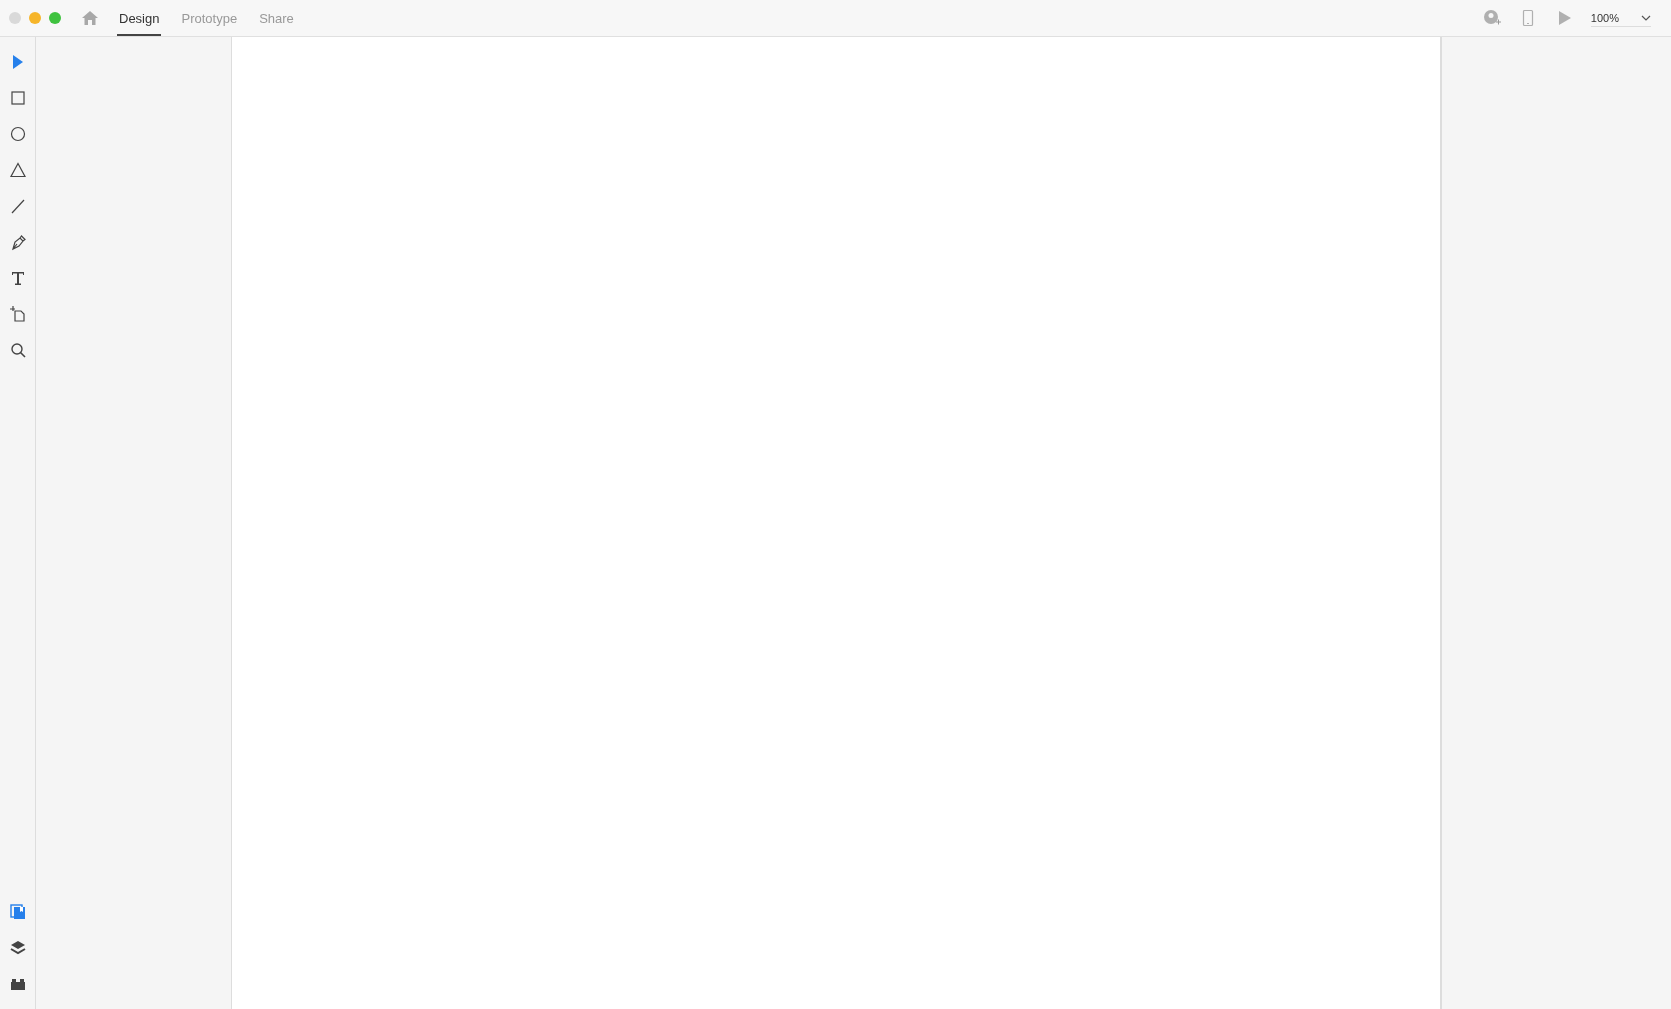  What do you see at coordinates (1620, 18) in the screenshot?
I see `zoom-dropdown: 100%` at bounding box center [1620, 18].